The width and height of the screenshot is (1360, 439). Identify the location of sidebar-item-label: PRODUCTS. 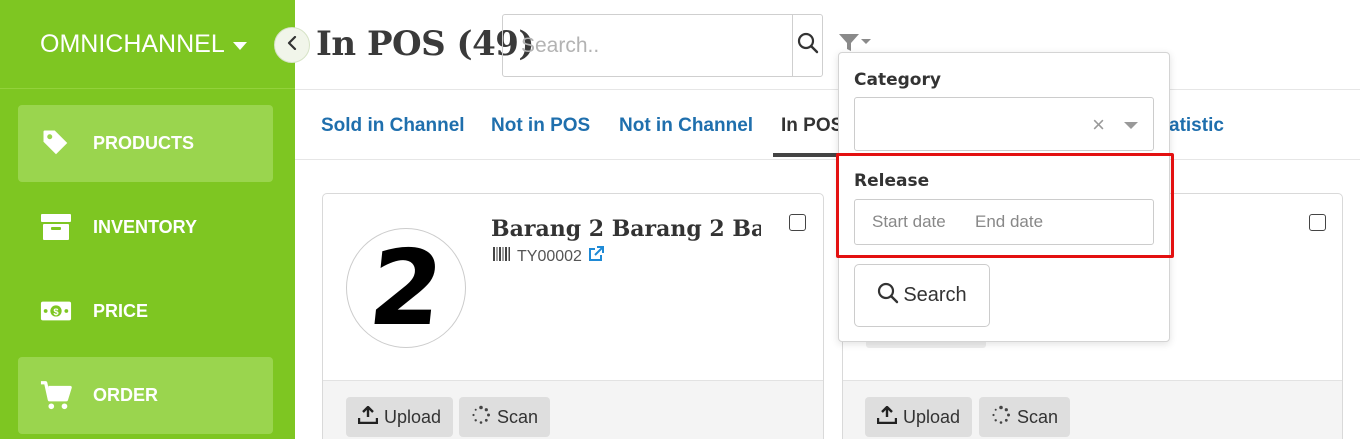
(144, 143).